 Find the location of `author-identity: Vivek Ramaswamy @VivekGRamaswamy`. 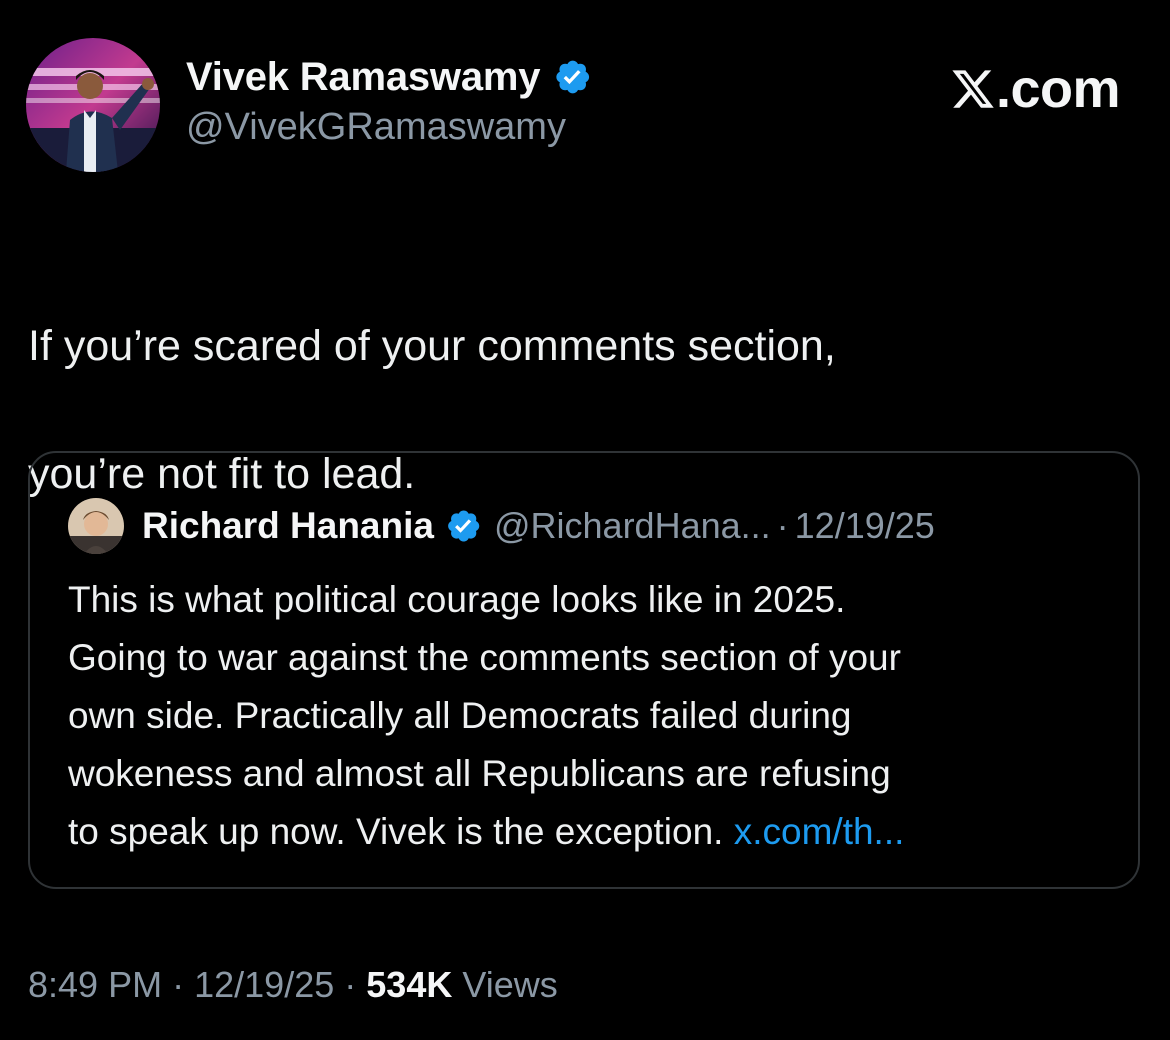

author-identity: Vivek Ramaswamy @VivekGRamaswamy is located at coordinates (389, 100).